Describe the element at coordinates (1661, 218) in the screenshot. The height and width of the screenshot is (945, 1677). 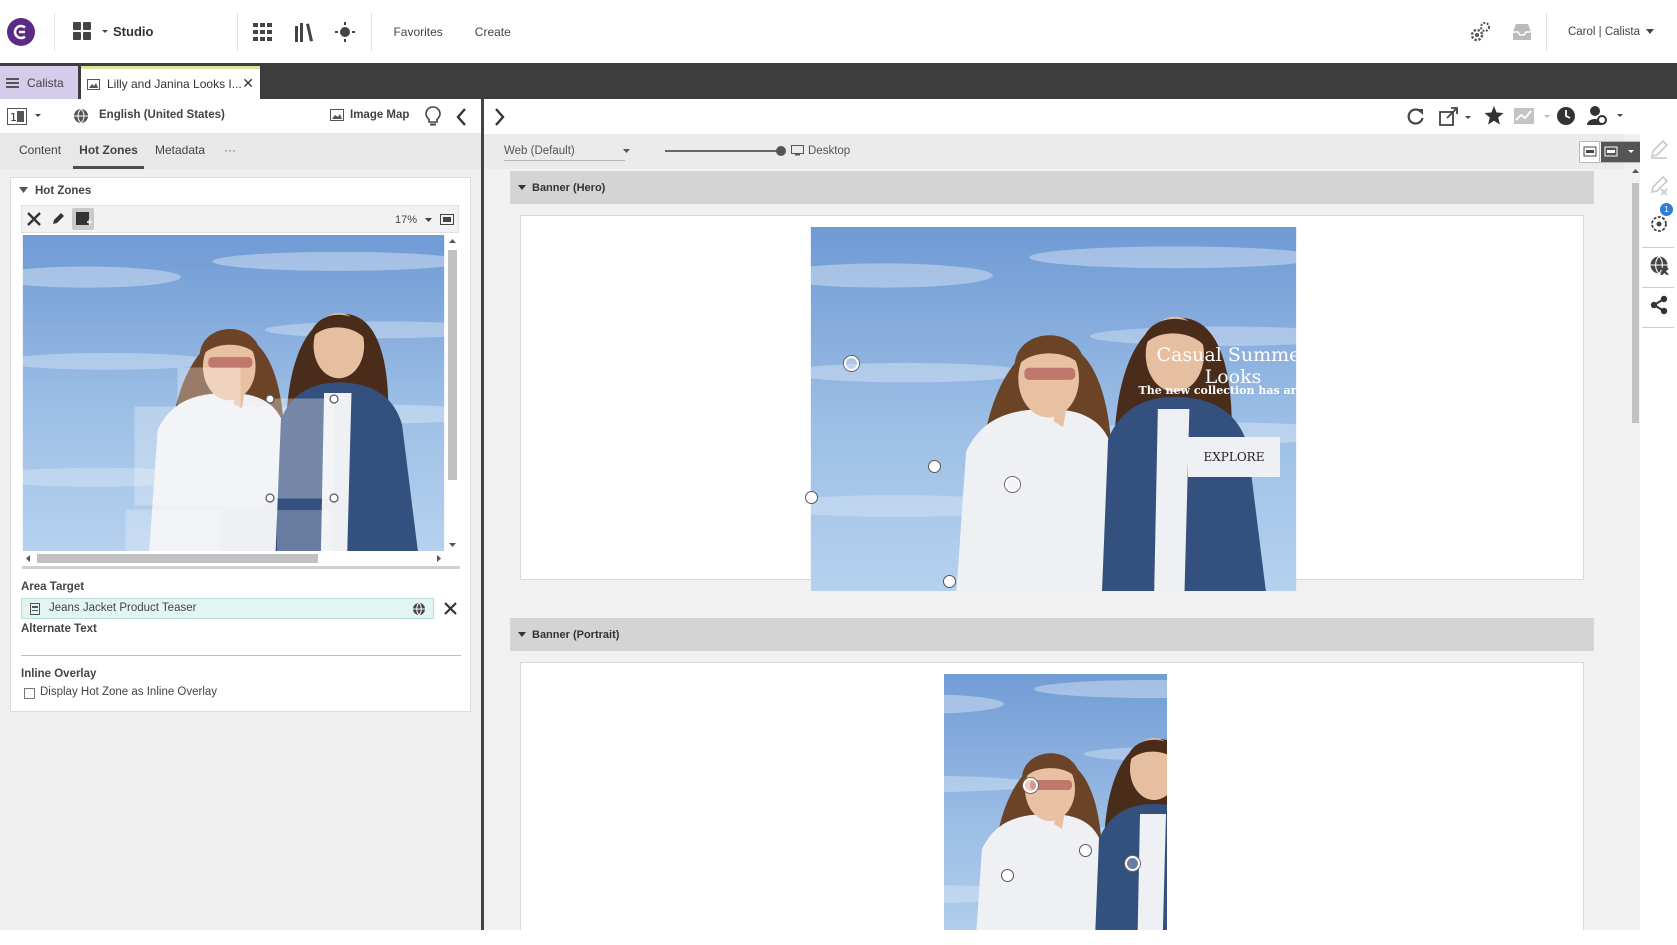
I see `workflow-icon: 1` at that location.